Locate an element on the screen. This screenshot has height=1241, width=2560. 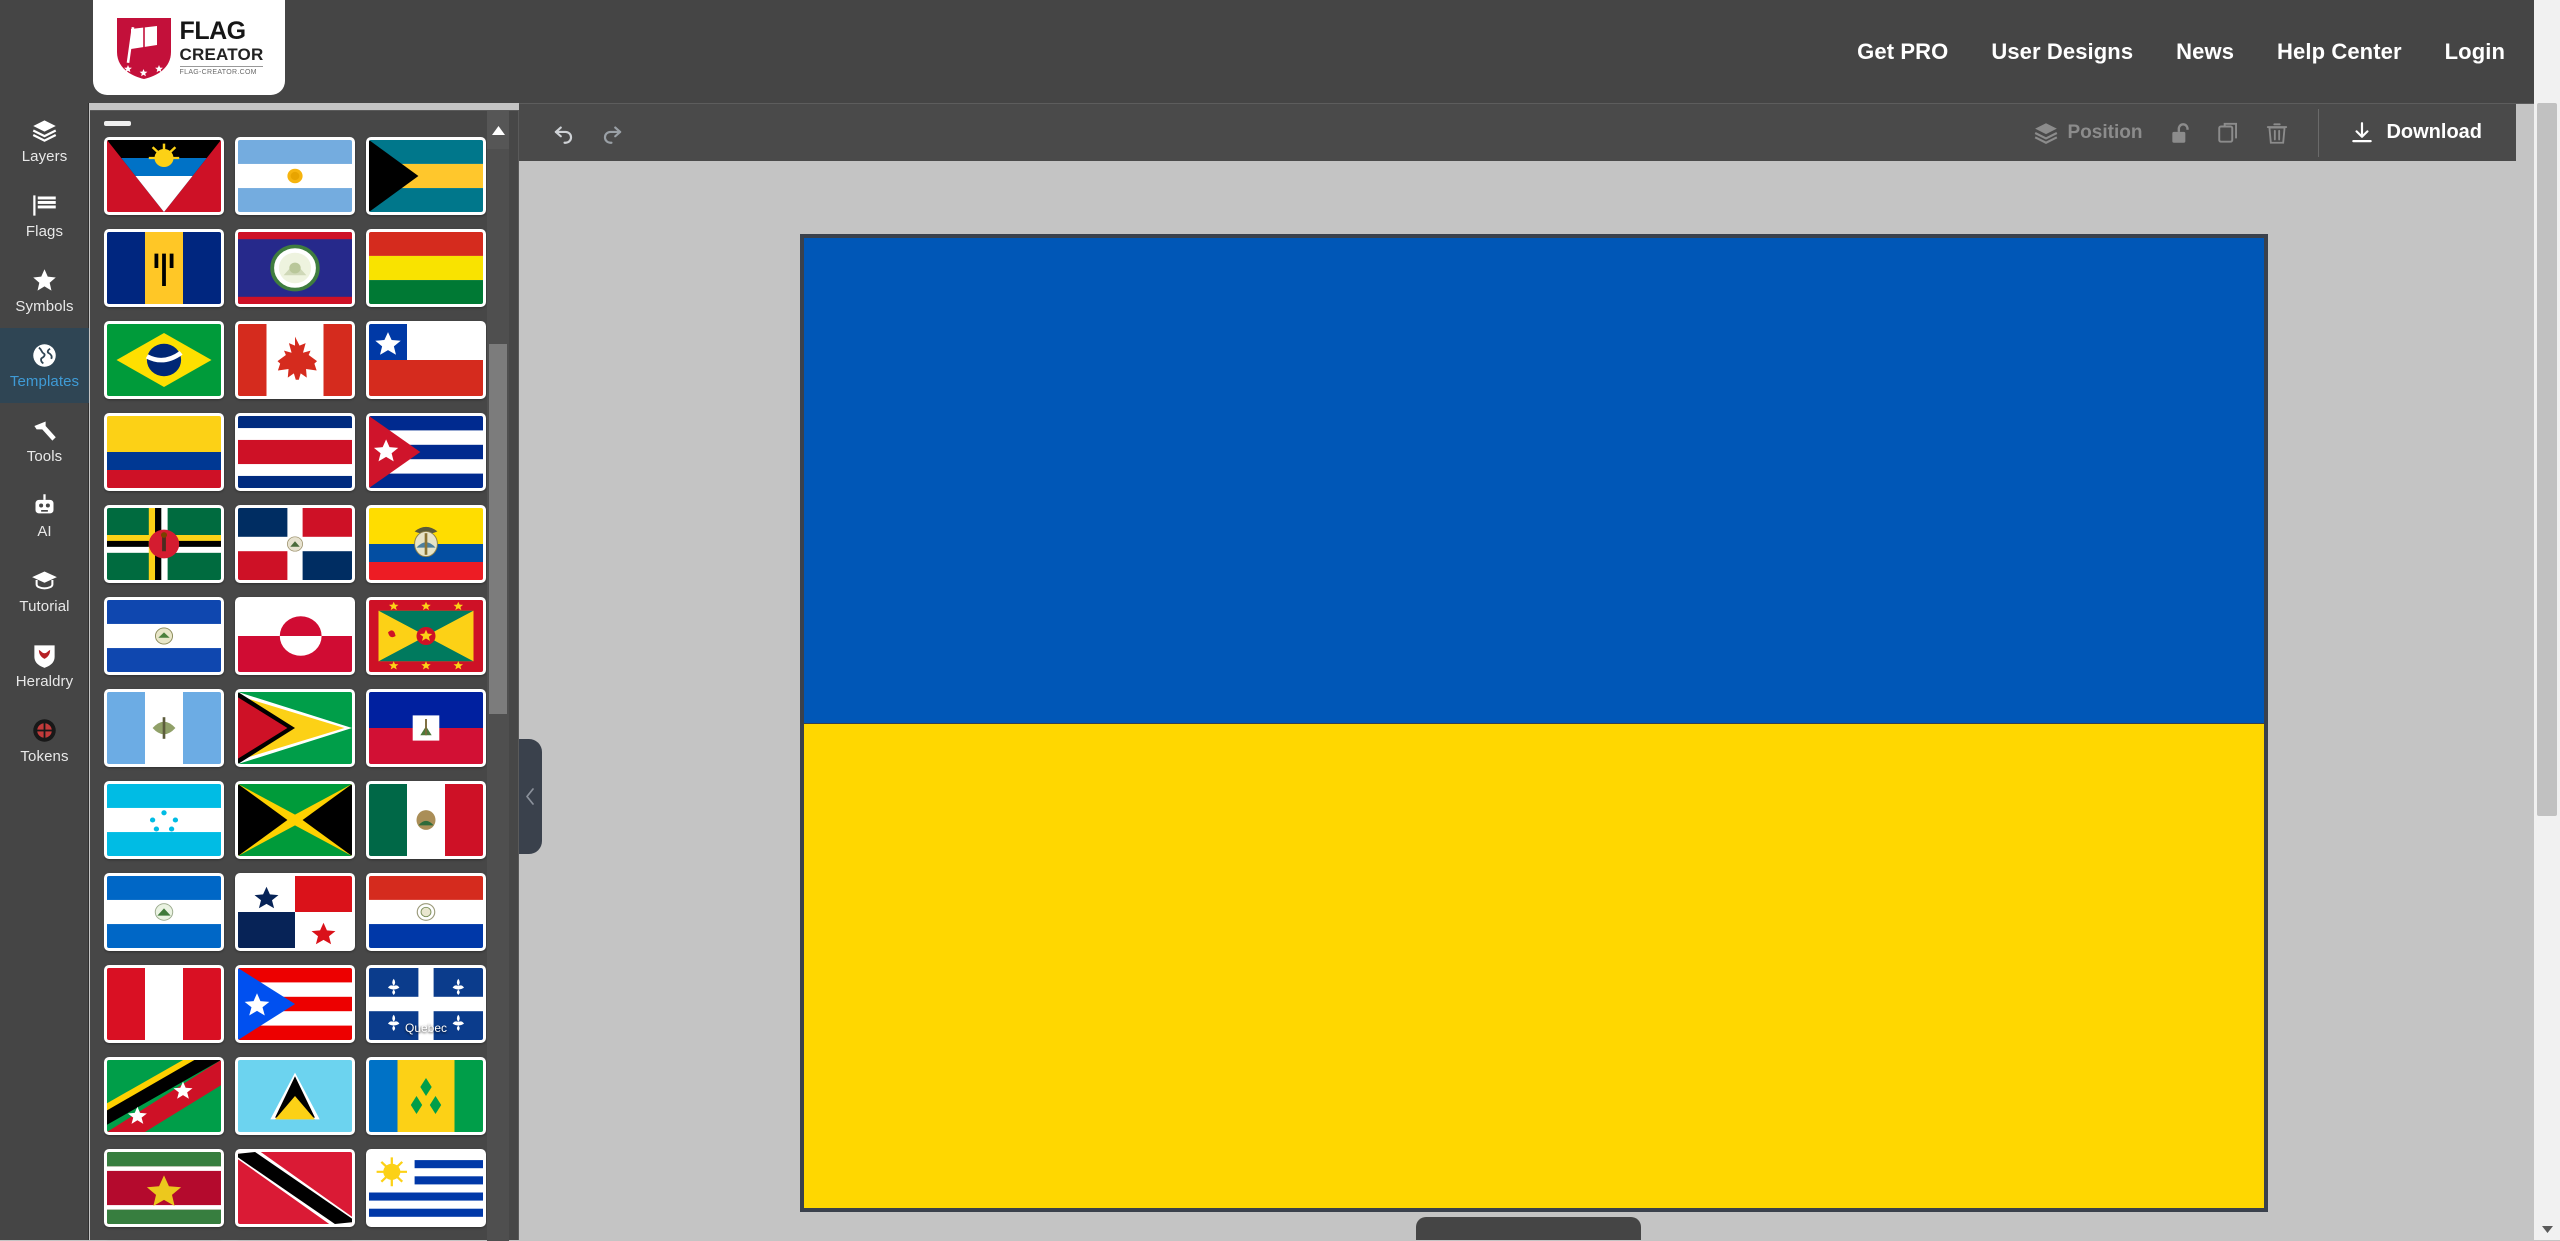
sidebar-item-ai: AI is located at coordinates (44, 515).